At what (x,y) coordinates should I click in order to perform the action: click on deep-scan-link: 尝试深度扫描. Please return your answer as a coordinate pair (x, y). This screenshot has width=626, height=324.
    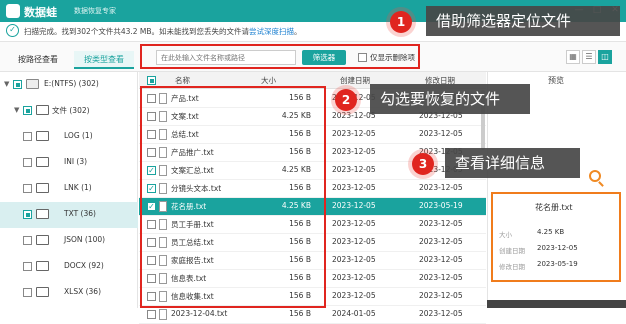
    Looking at the image, I should click on (271, 31).